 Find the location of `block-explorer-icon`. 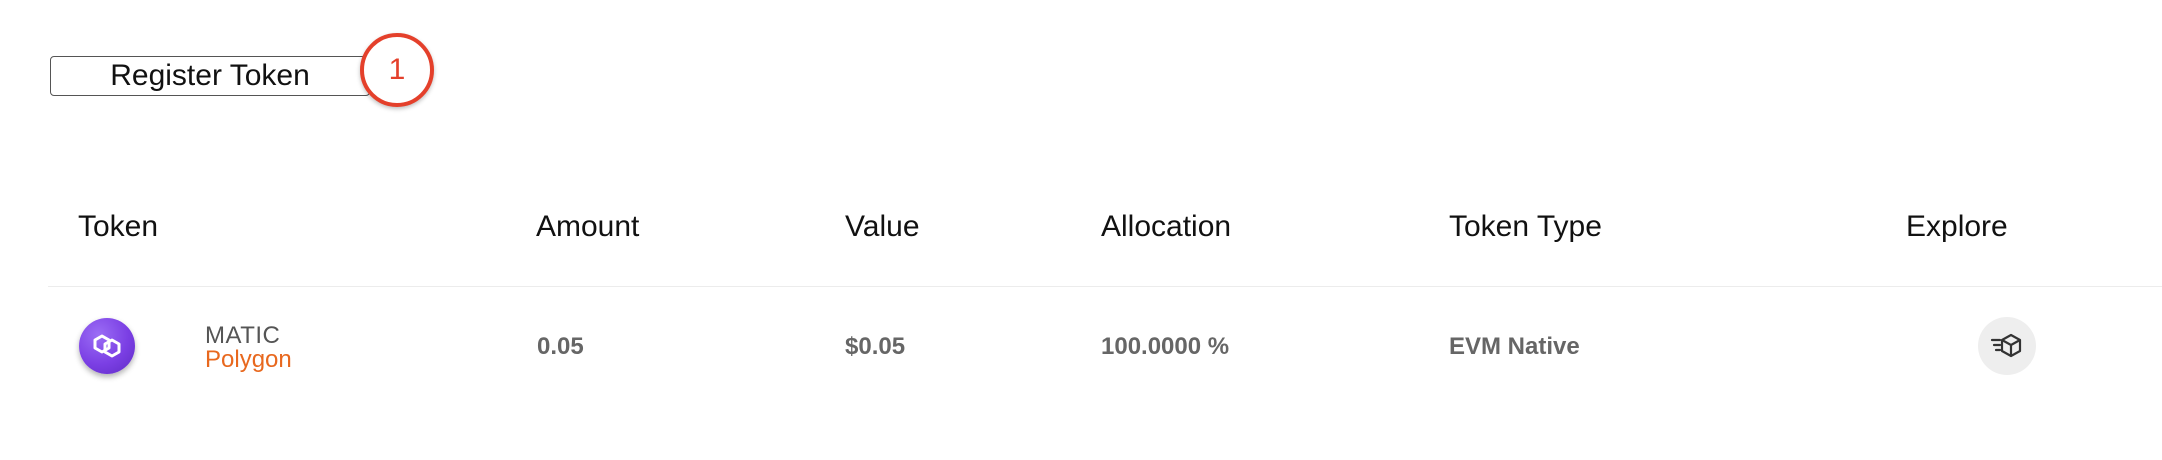

block-explorer-icon is located at coordinates (2006, 345).